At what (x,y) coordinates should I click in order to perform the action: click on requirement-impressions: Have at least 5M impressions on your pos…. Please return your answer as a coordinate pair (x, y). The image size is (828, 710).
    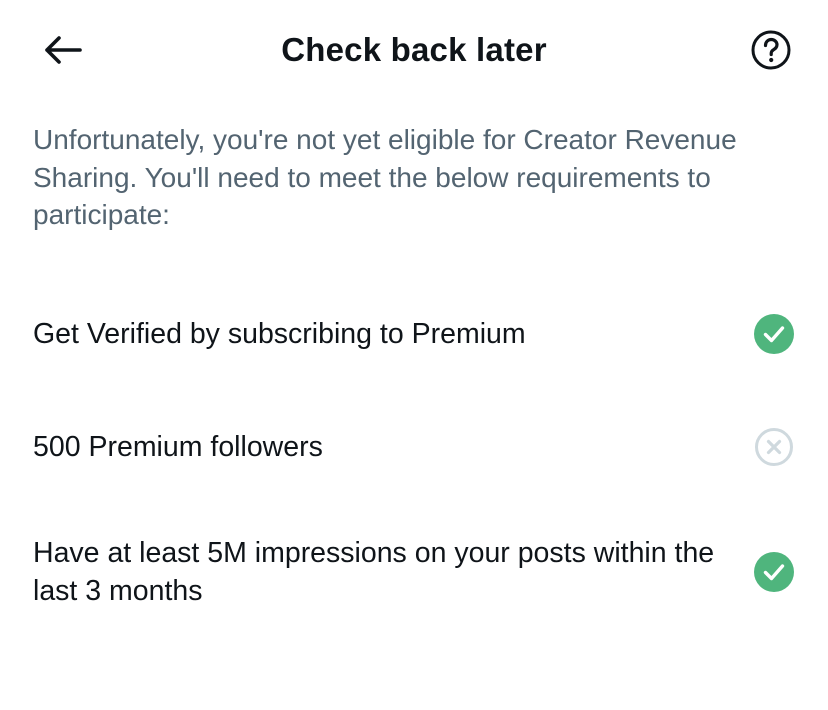
    Looking at the image, I should click on (414, 572).